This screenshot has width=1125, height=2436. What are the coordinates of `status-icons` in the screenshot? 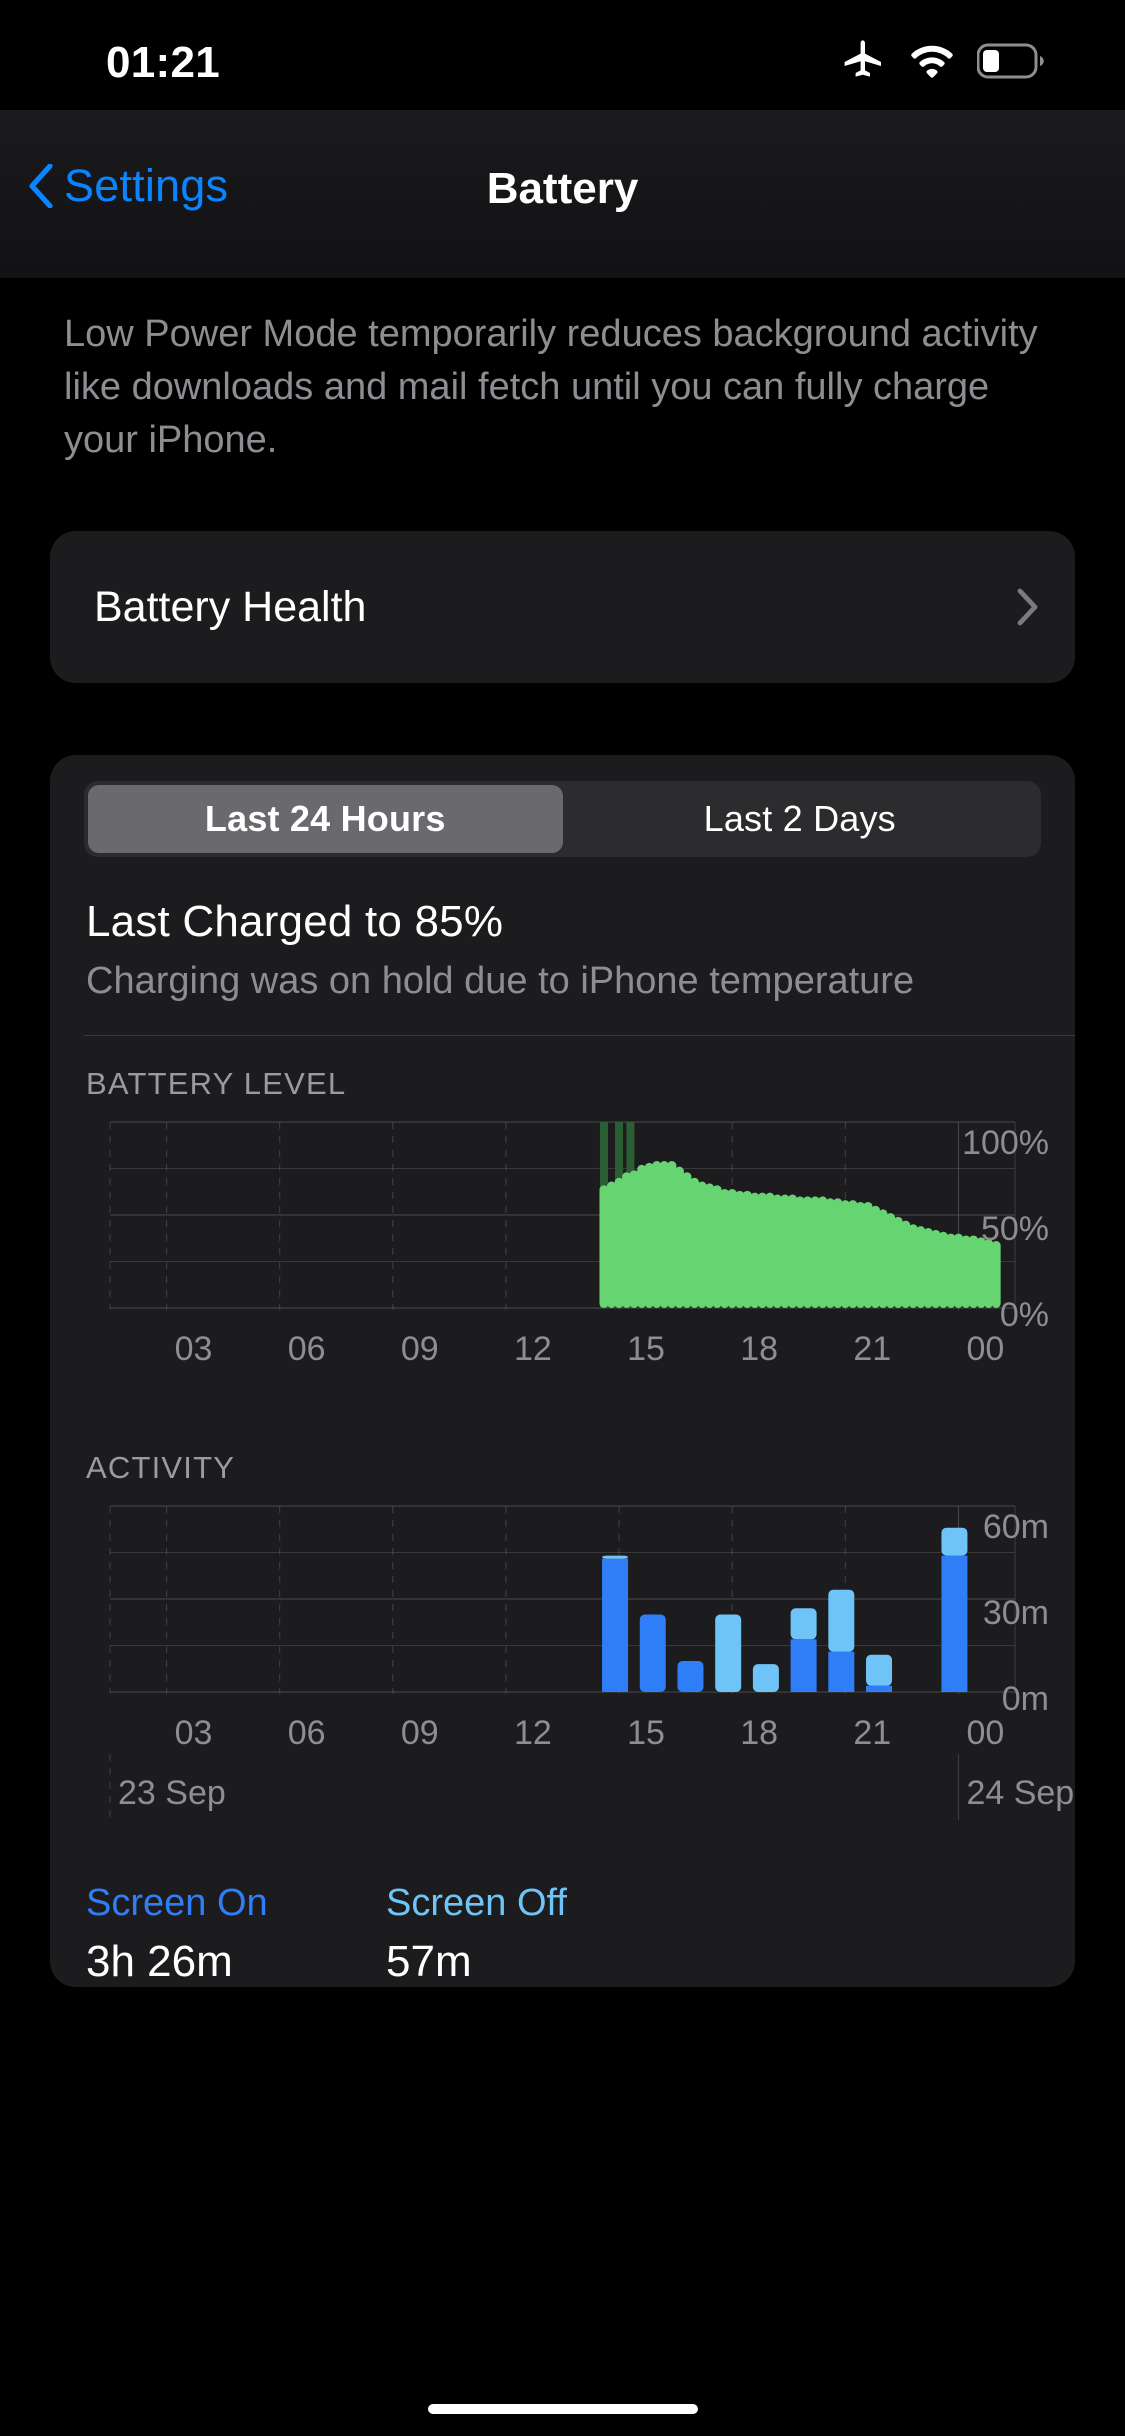 It's located at (943, 63).